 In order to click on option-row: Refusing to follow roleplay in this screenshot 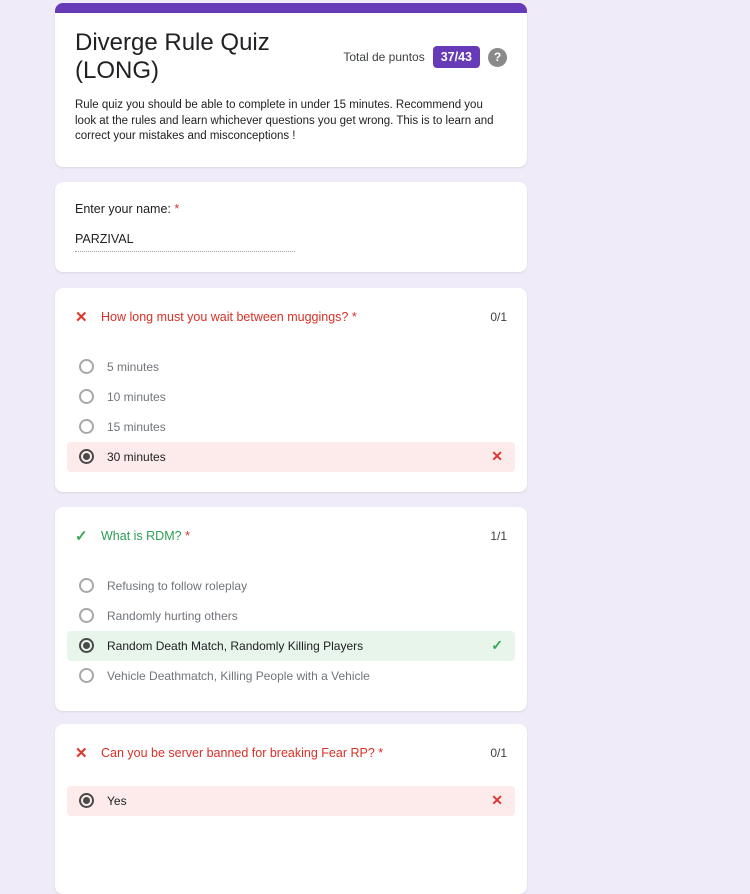, I will do `click(291, 586)`.